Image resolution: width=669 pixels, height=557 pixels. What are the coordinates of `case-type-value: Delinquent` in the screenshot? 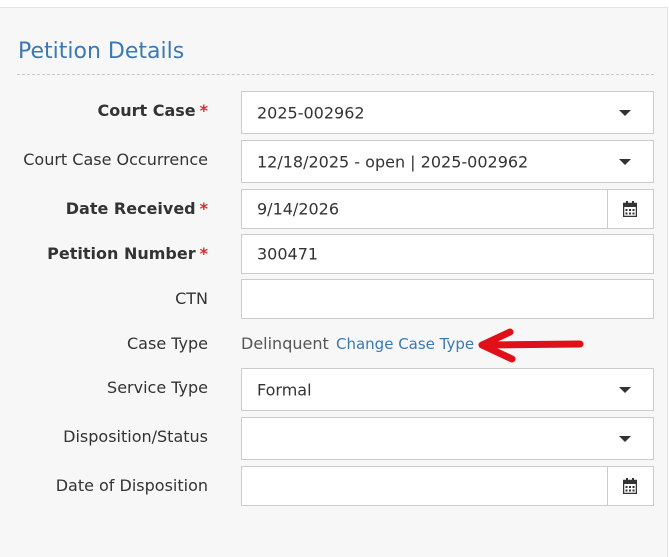 It's located at (285, 343).